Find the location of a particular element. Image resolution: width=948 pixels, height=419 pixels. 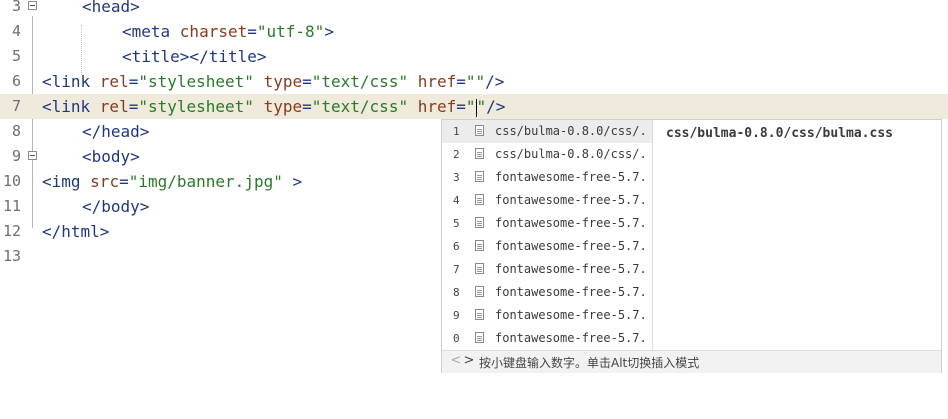

code-line: 3 <head> is located at coordinates (474, 9).